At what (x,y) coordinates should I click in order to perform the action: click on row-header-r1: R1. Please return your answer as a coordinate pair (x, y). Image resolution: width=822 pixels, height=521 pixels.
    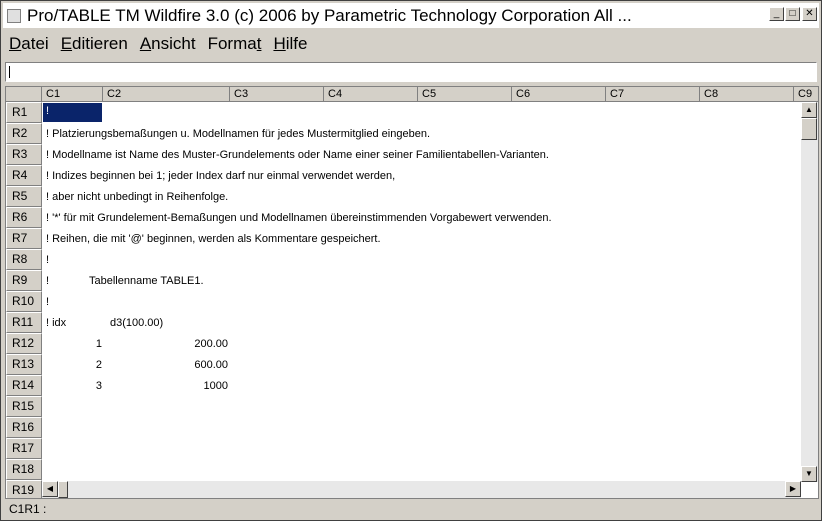
    Looking at the image, I should click on (24, 112).